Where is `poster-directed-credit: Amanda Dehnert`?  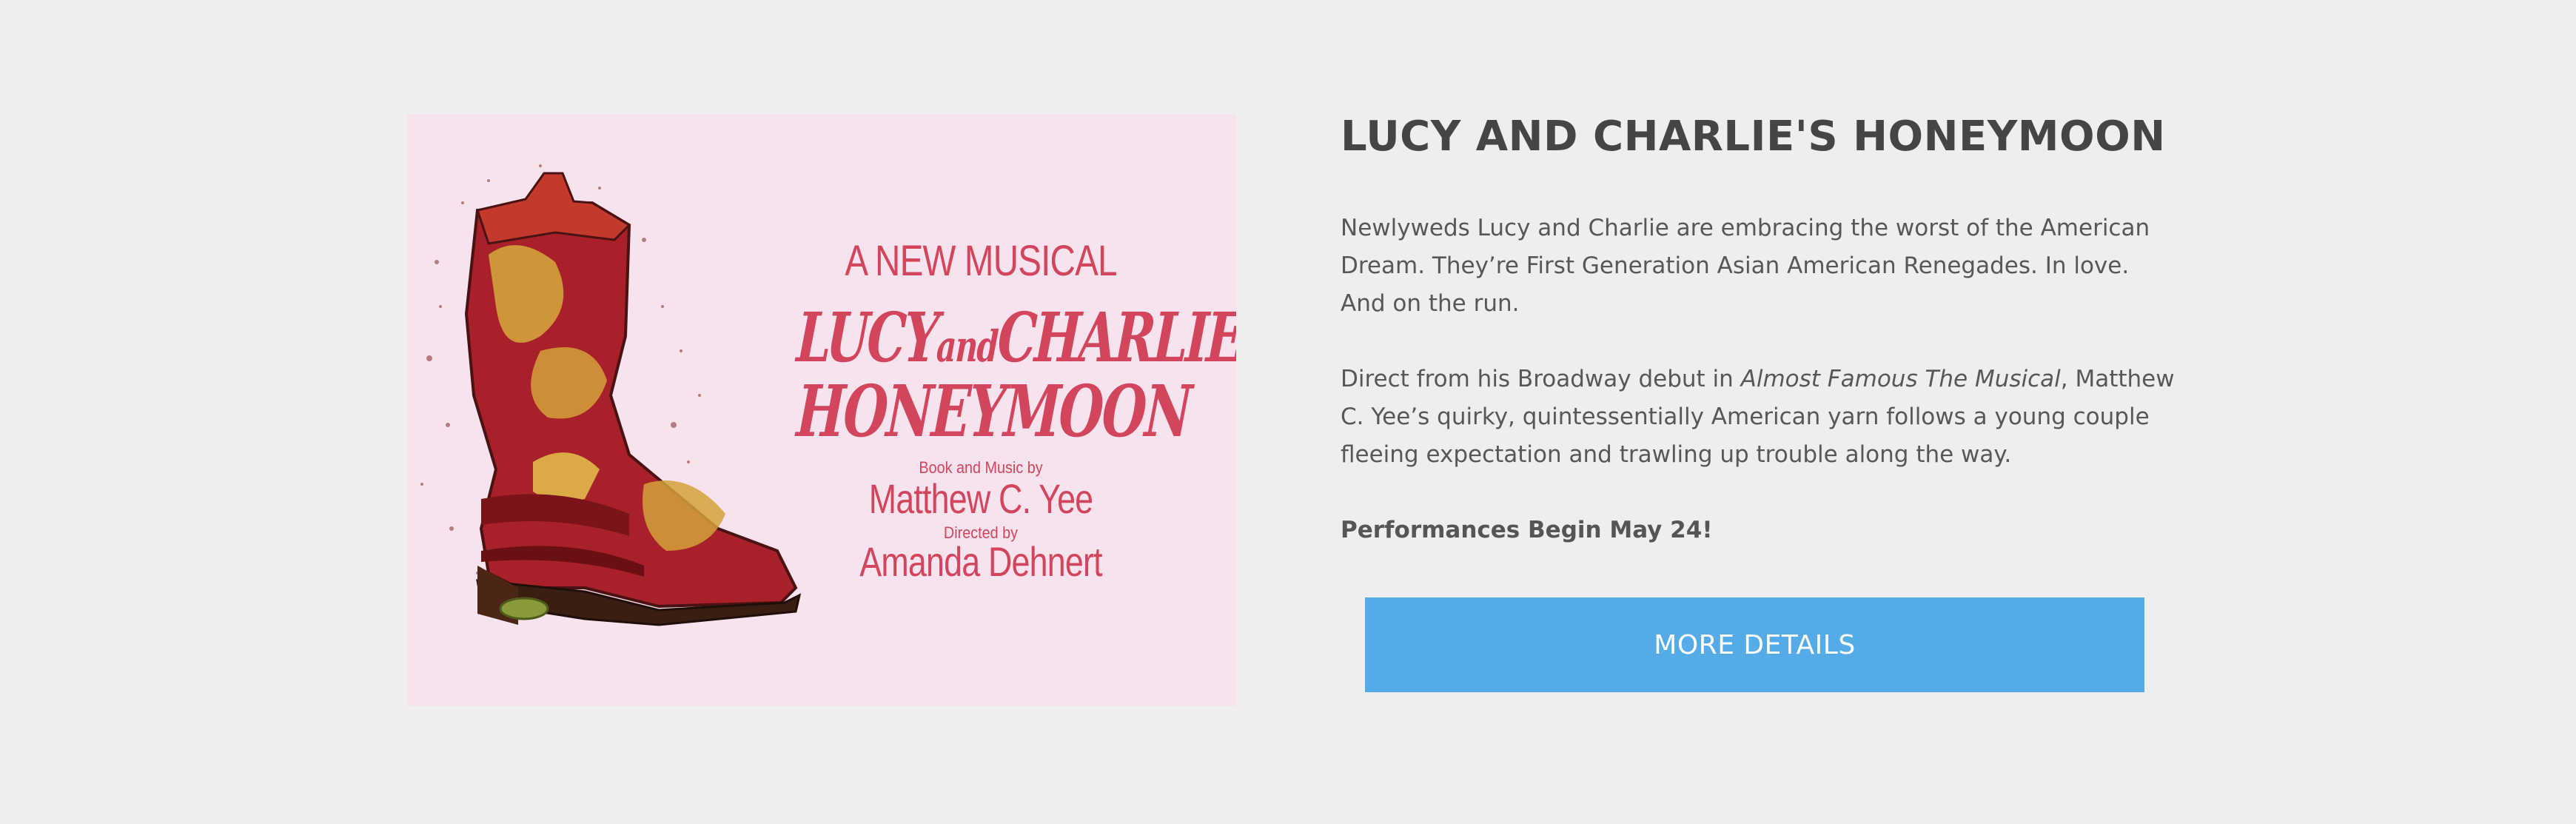 poster-directed-credit: Amanda Dehnert is located at coordinates (980, 561).